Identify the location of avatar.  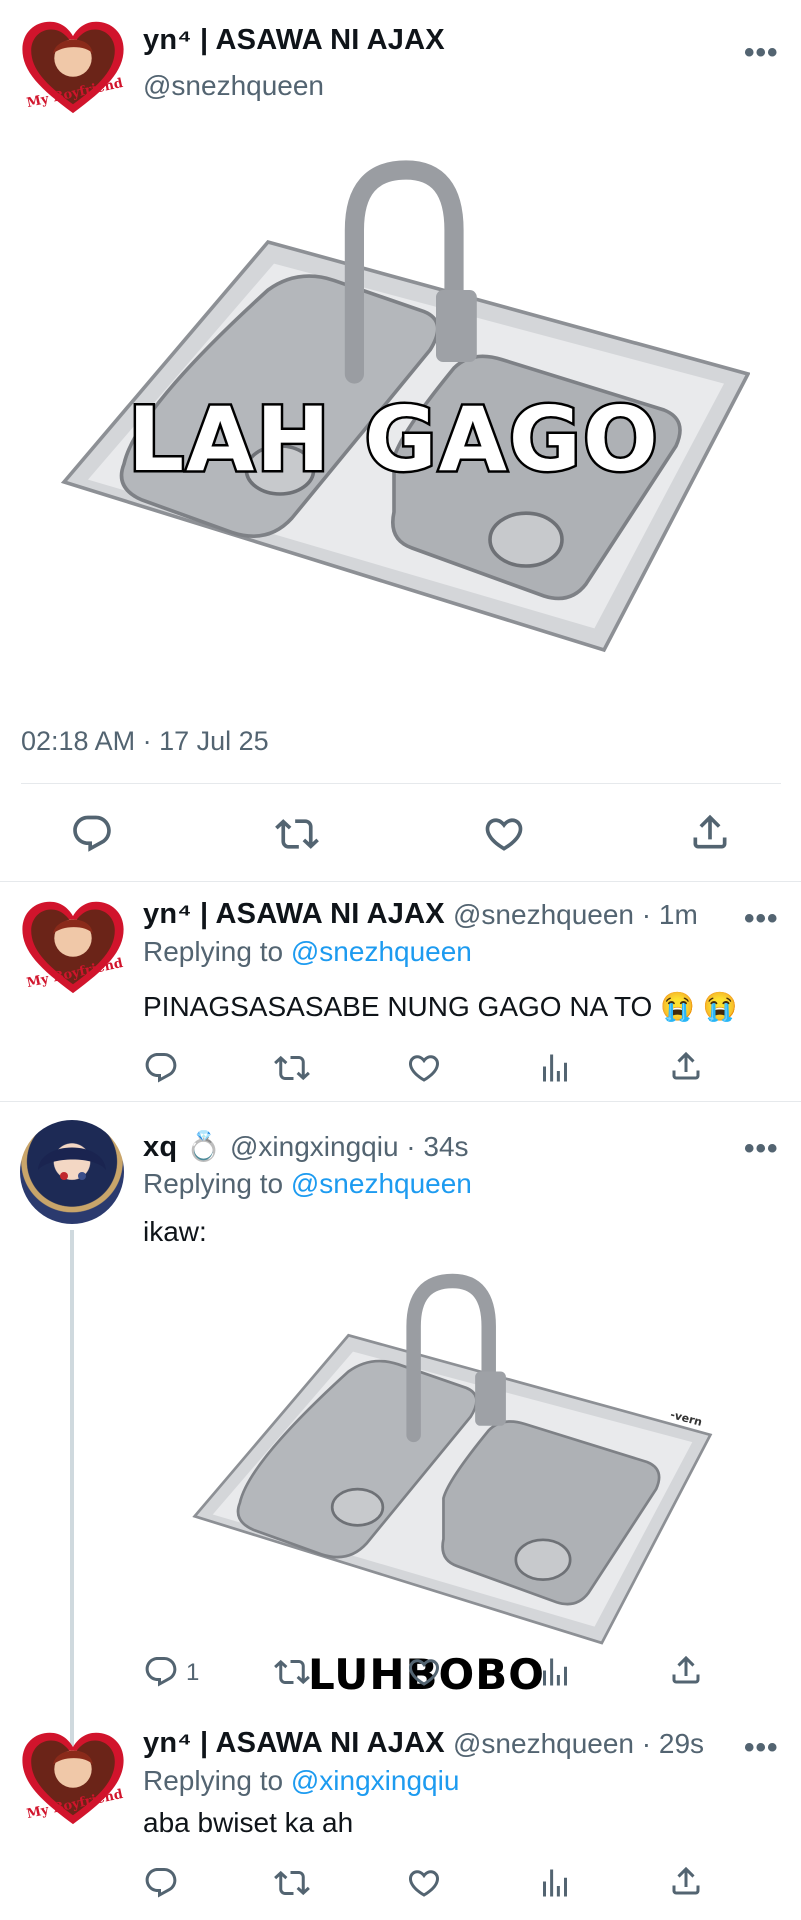
(72, 1172).